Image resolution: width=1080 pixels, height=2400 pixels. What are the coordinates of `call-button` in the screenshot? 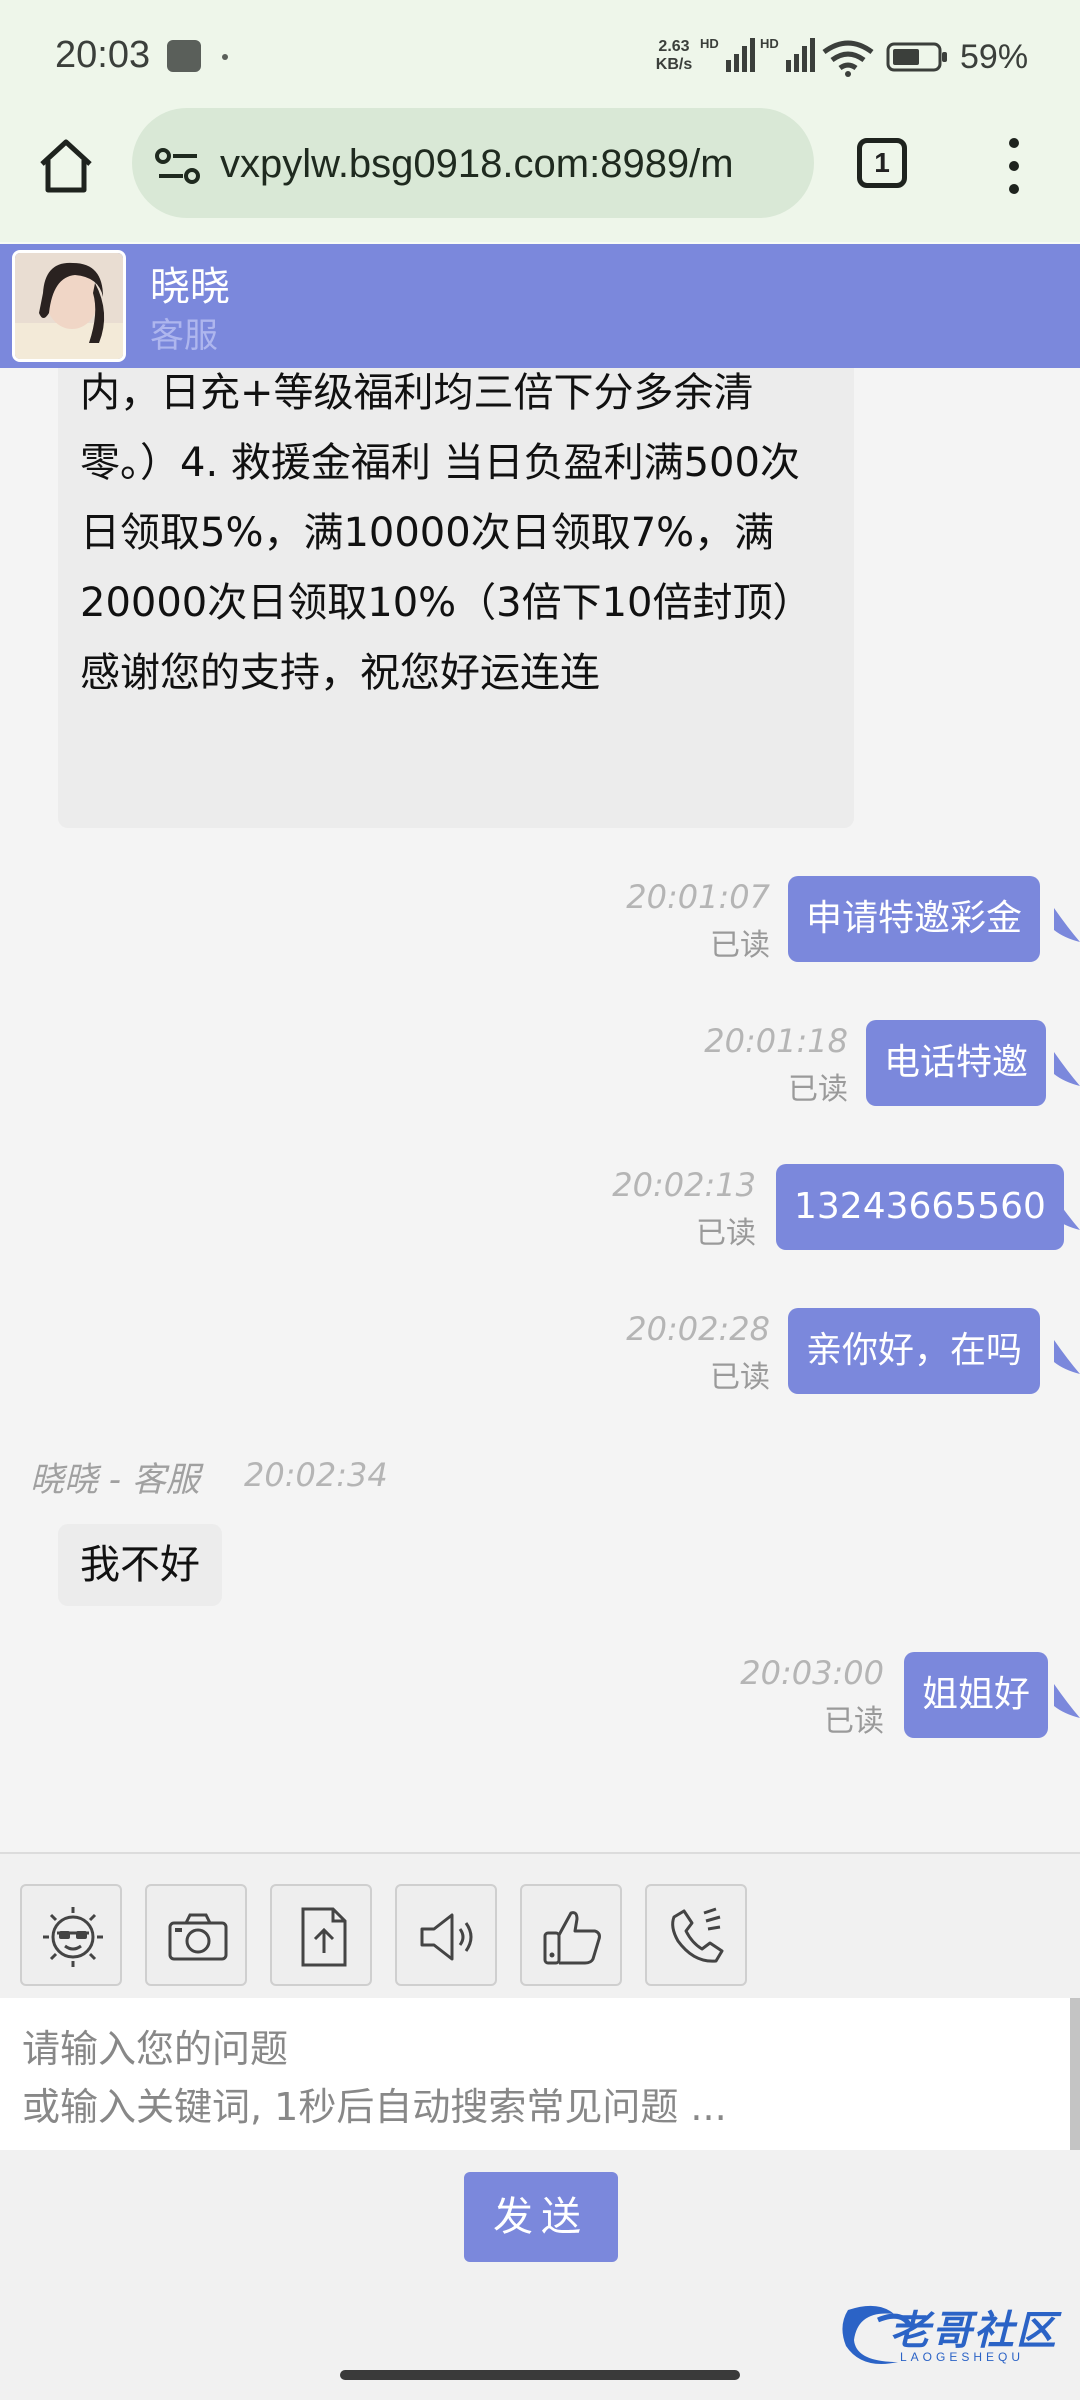 It's located at (696, 1935).